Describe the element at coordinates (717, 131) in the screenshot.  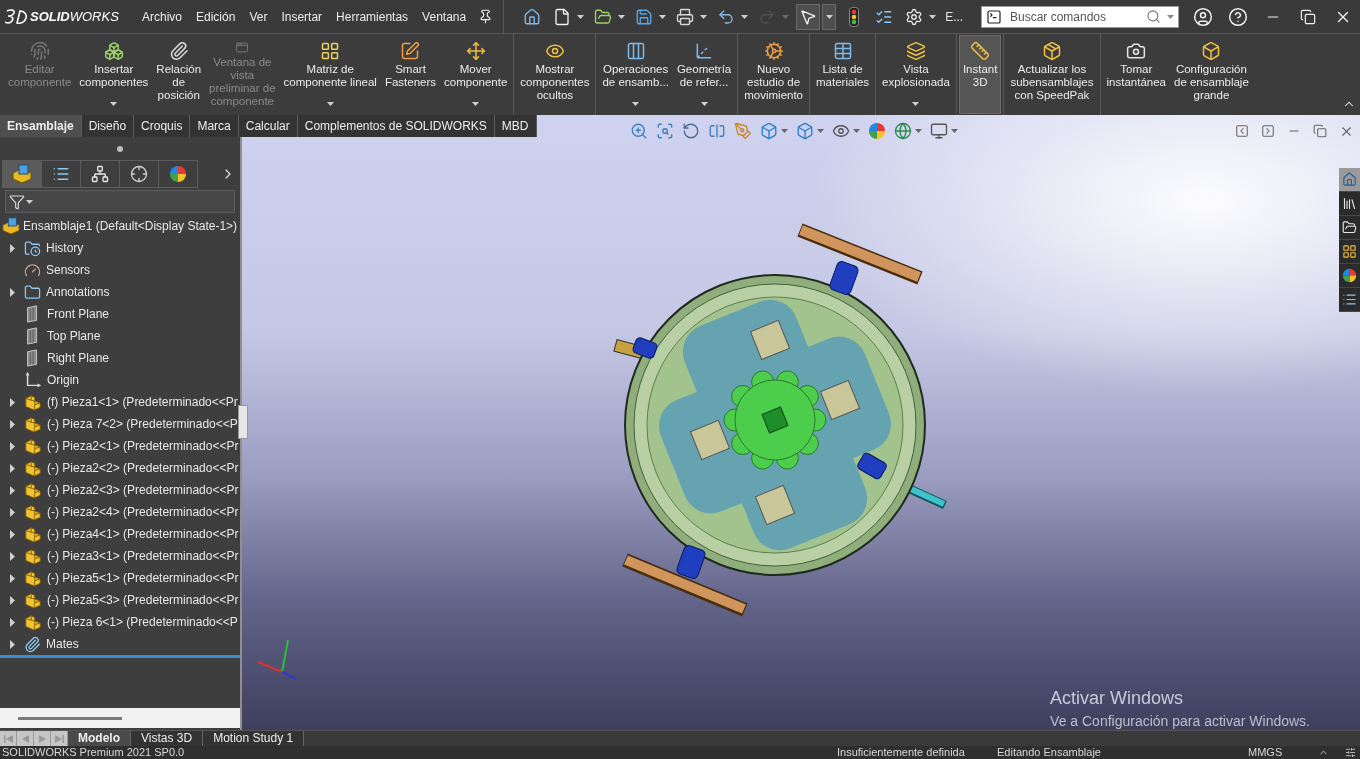
I see `split-square-icon` at that location.